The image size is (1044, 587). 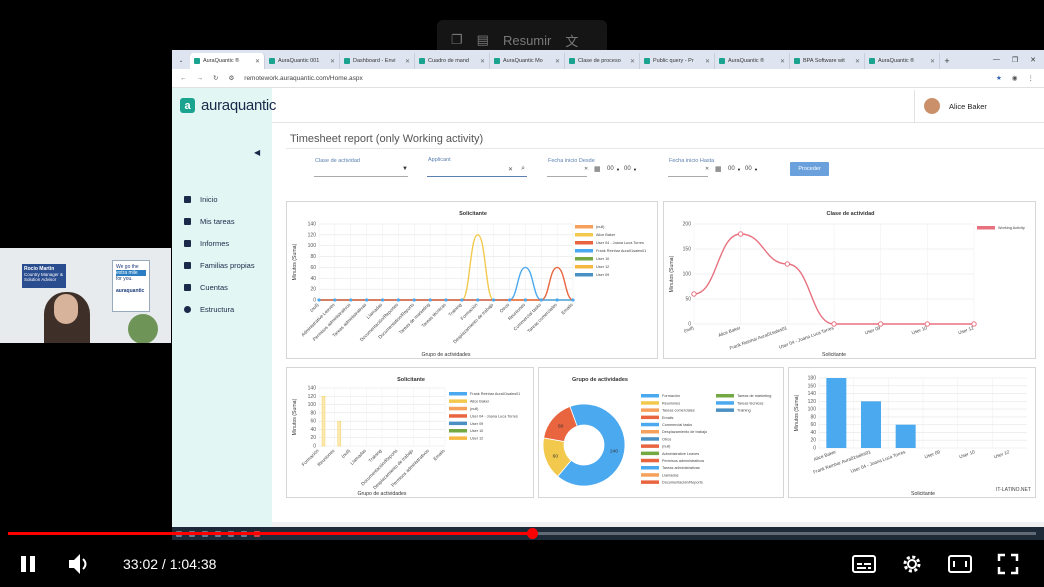 I want to click on browser-tab: Dashboard - Envi ✕, so click(x=377, y=61).